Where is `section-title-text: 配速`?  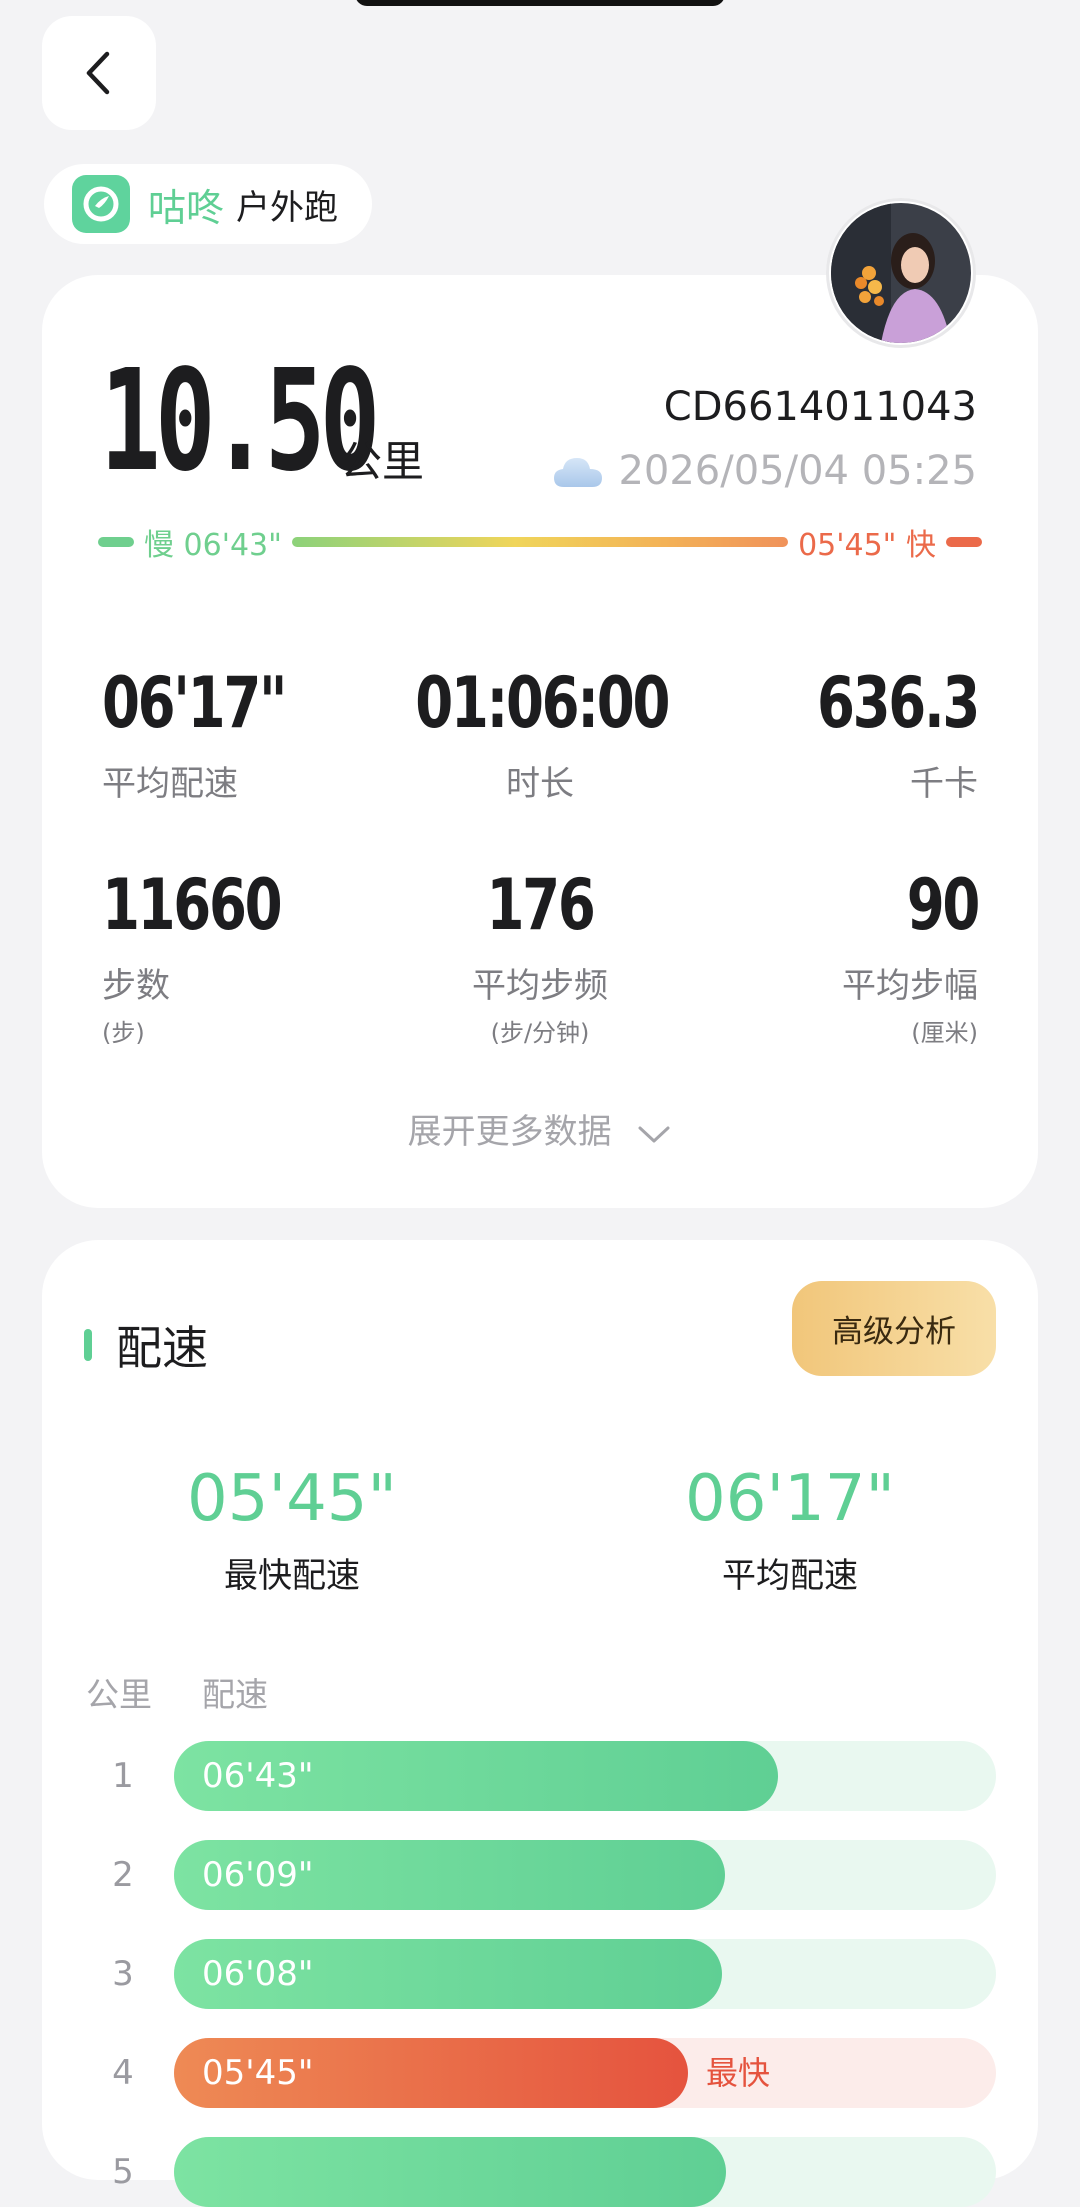 section-title-text: 配速 is located at coordinates (162, 1348).